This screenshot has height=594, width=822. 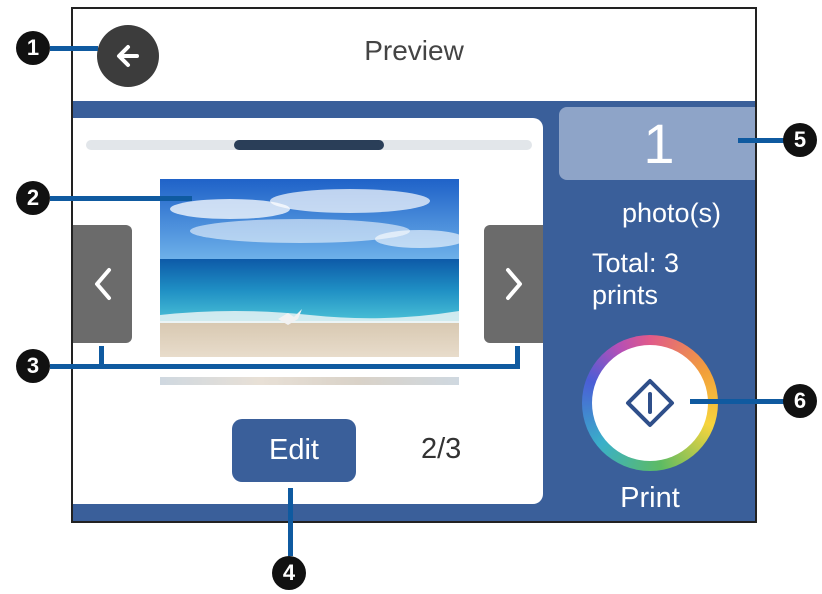 What do you see at coordinates (289, 573) in the screenshot?
I see `callout-4: 4` at bounding box center [289, 573].